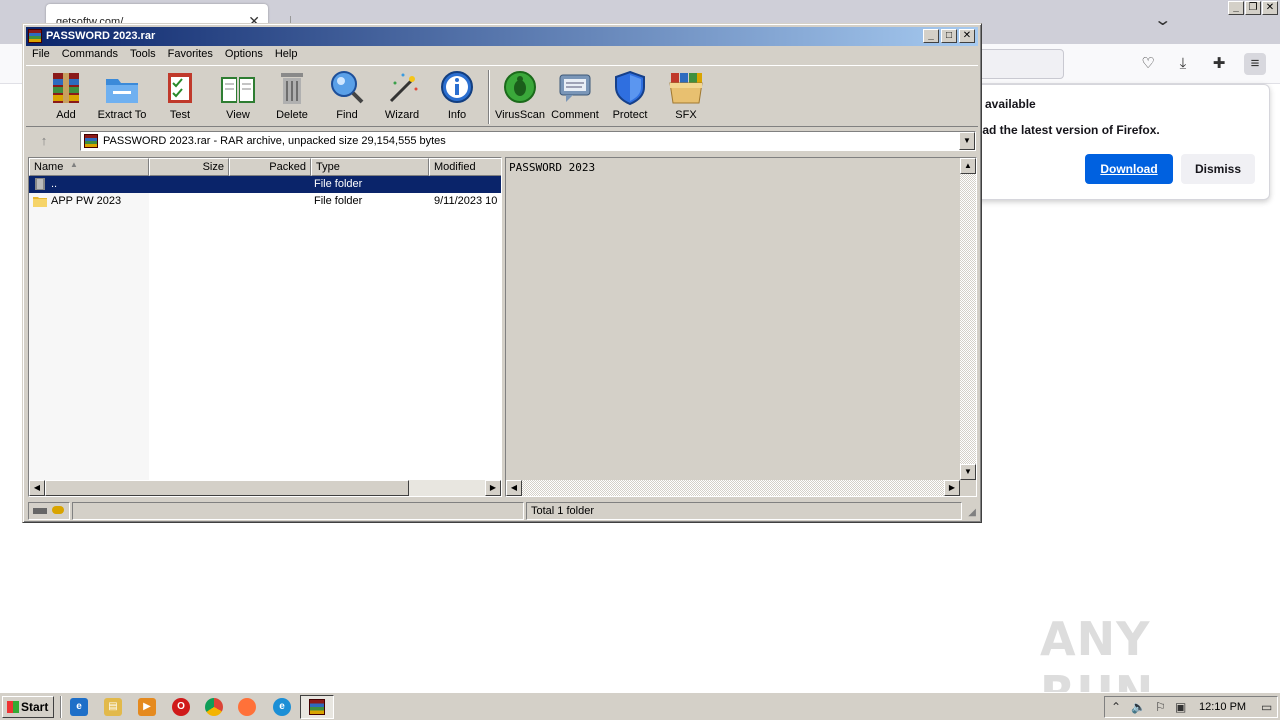 This screenshot has width=1280, height=720. What do you see at coordinates (1138, 707) in the screenshot?
I see `volume-icon: 🔈` at bounding box center [1138, 707].